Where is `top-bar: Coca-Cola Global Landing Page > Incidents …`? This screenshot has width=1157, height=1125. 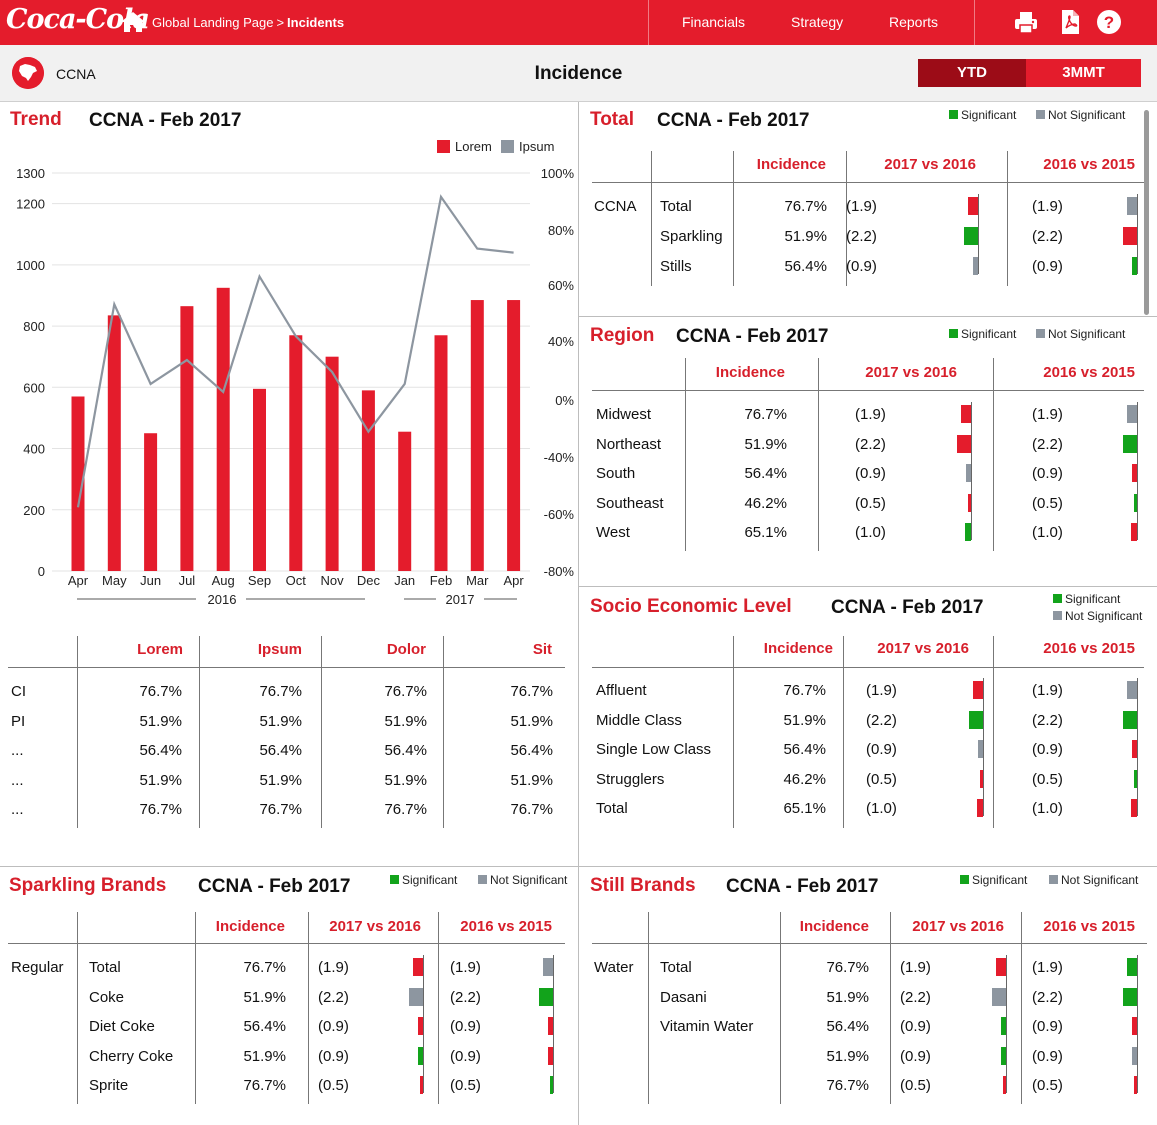 top-bar: Coca-Cola Global Landing Page > Incidents … is located at coordinates (578, 22).